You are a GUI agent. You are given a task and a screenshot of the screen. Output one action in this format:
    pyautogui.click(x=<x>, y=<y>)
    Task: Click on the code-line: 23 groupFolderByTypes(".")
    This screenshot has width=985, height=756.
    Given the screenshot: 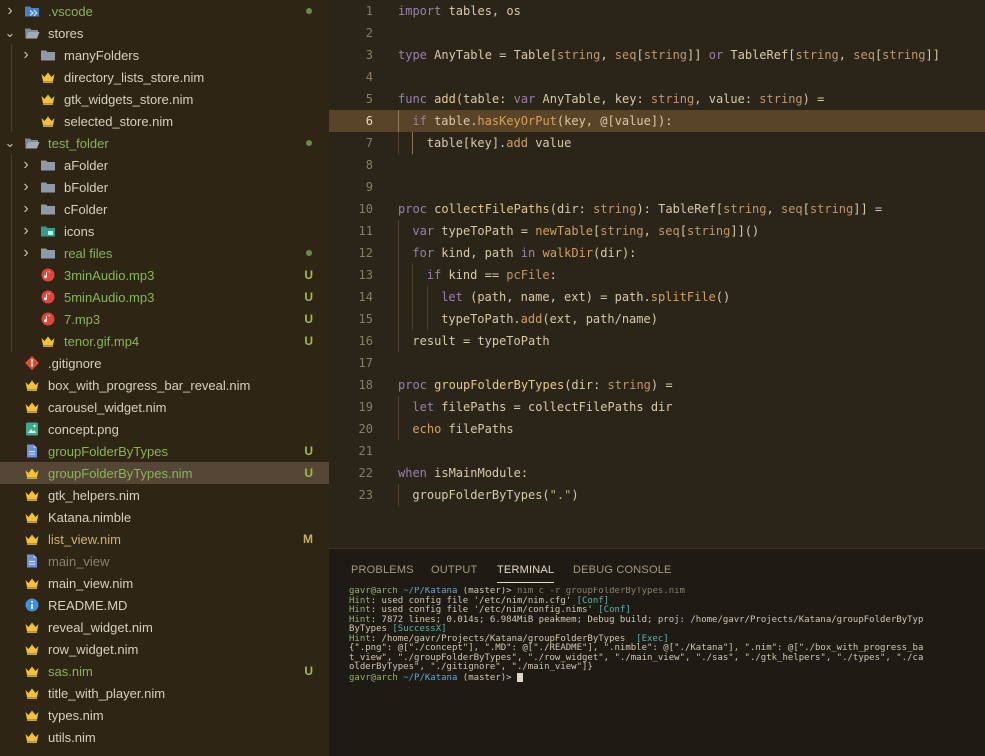 What is the action you would take?
    pyautogui.click(x=657, y=495)
    